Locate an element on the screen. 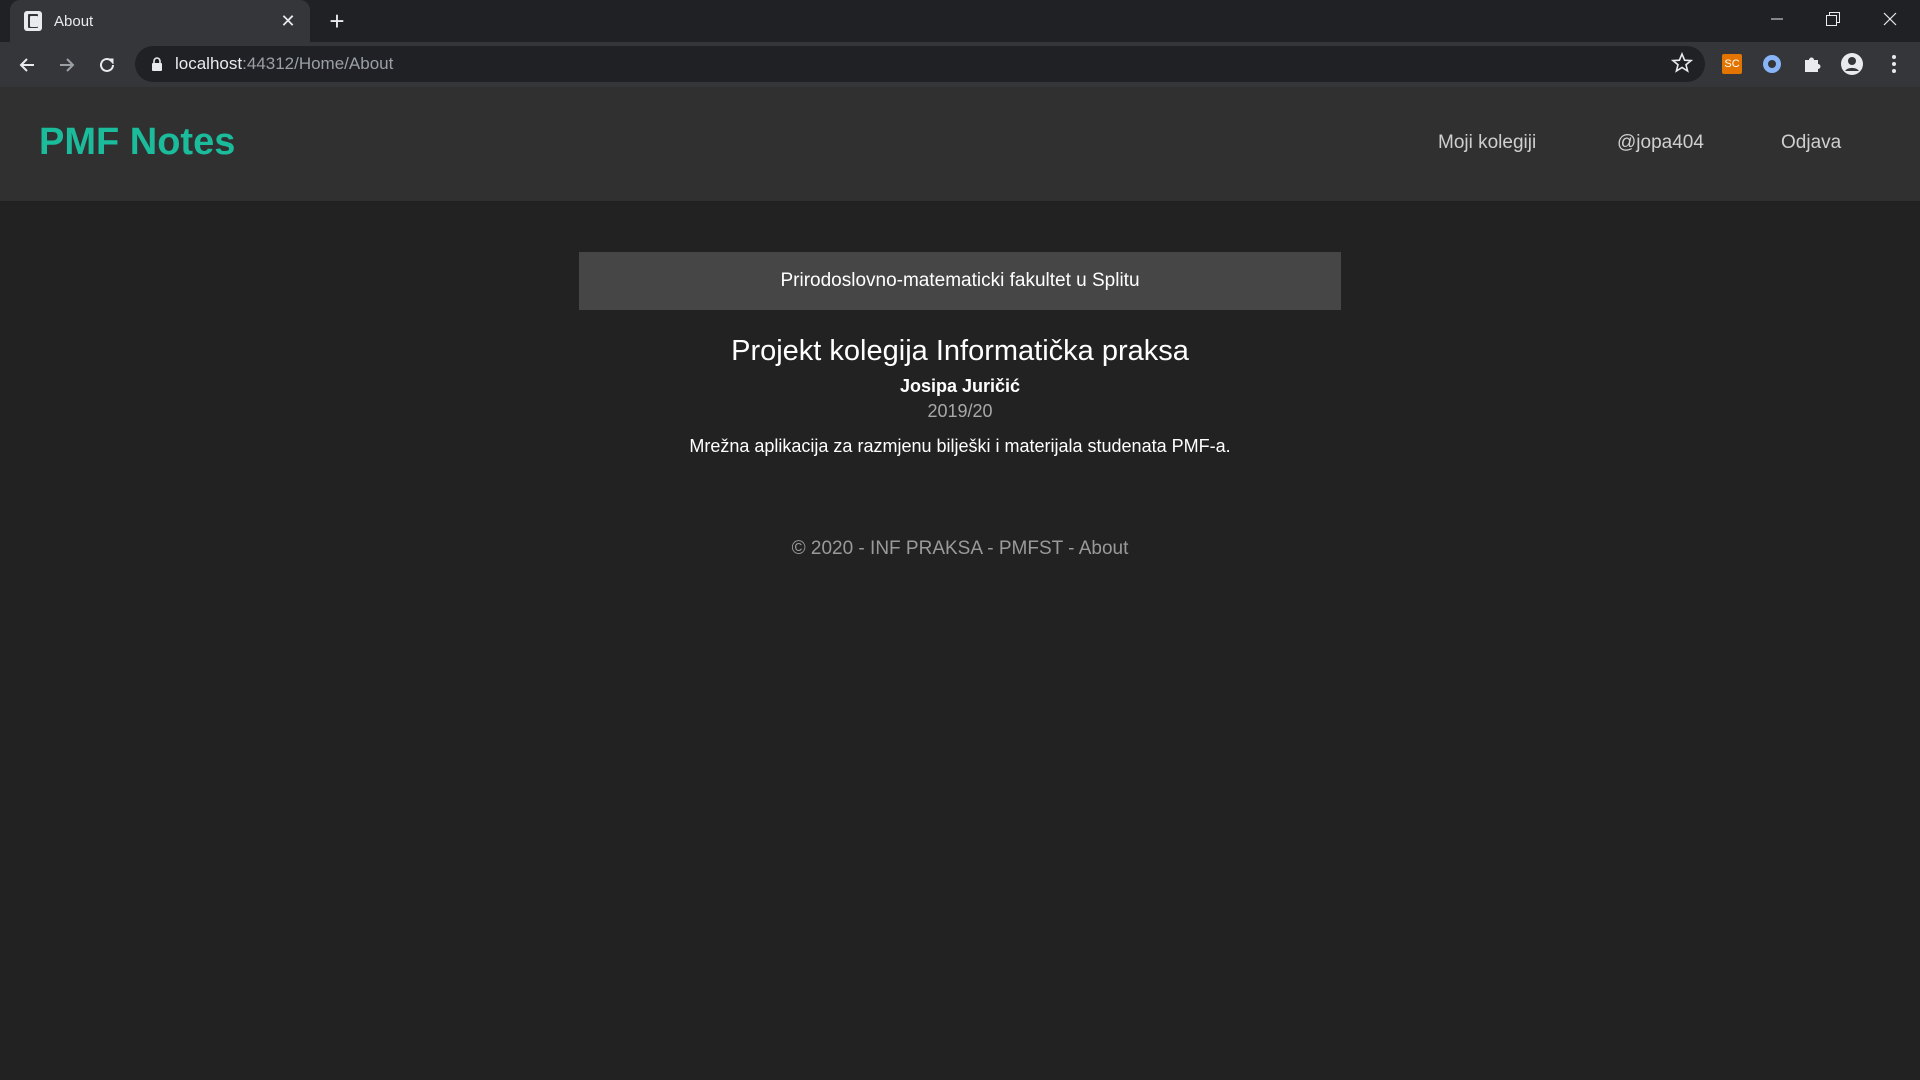  reload-icon is located at coordinates (107, 64).